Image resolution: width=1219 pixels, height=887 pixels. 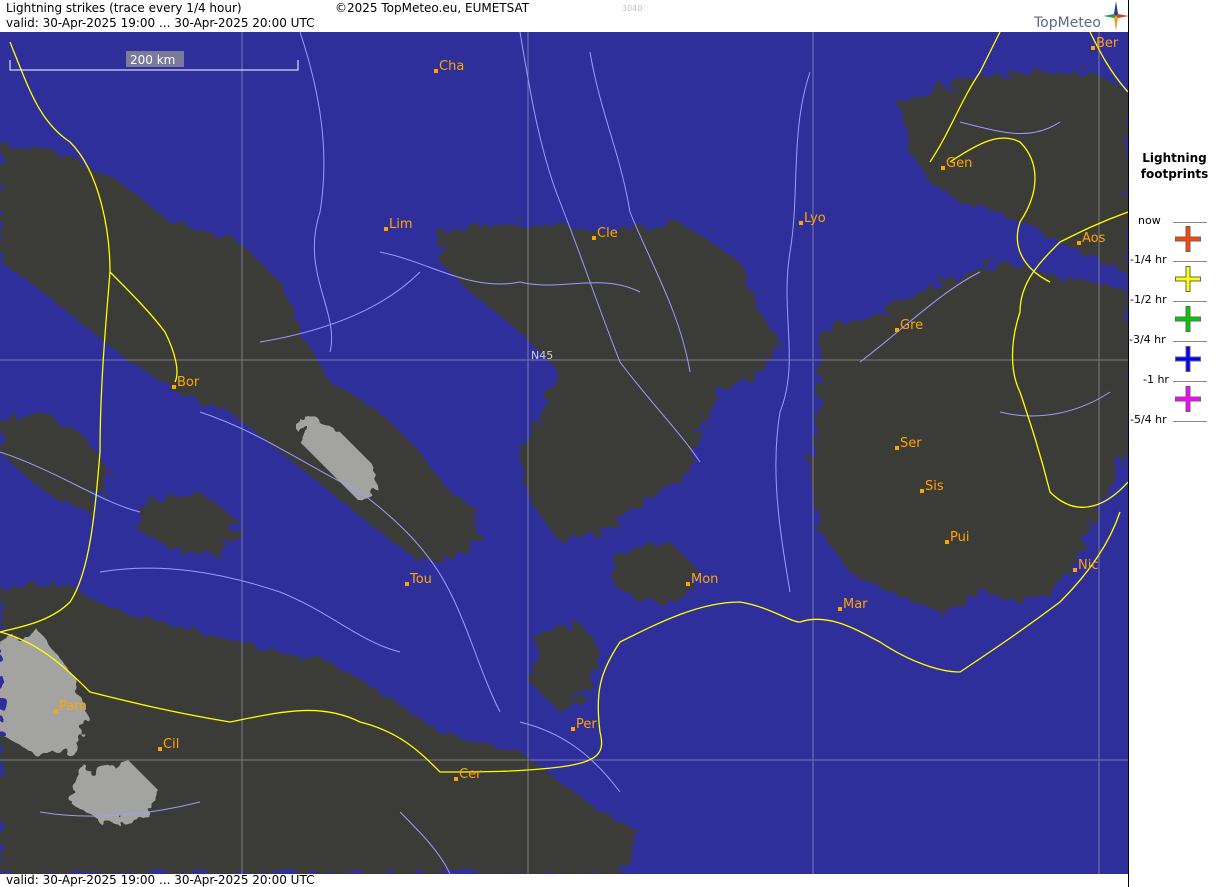 I want to click on map-title: Lightning strikes (trace every 1/4 hour), so click(x=124, y=8).